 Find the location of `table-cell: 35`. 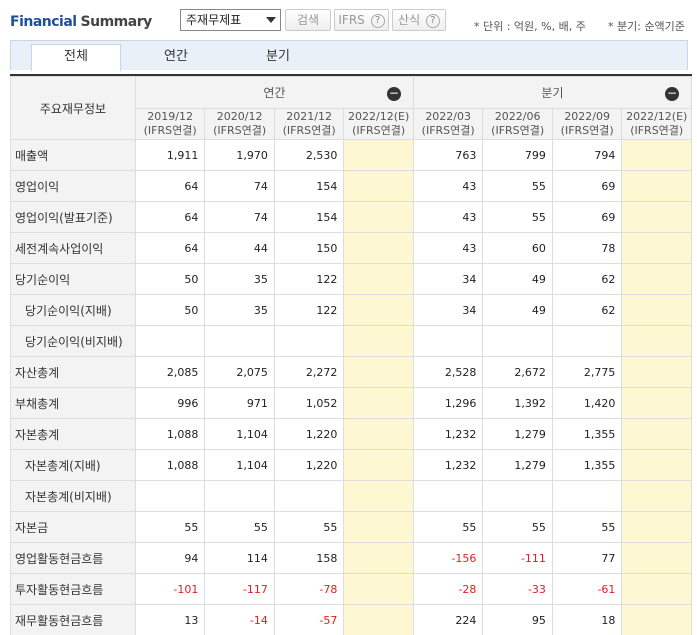

table-cell: 35 is located at coordinates (239, 279).